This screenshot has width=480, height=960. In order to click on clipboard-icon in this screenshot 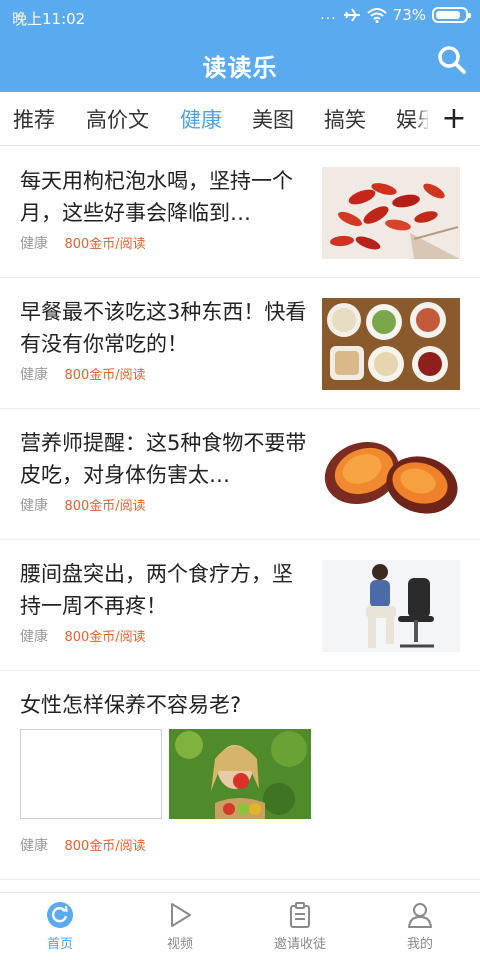, I will do `click(300, 915)`.